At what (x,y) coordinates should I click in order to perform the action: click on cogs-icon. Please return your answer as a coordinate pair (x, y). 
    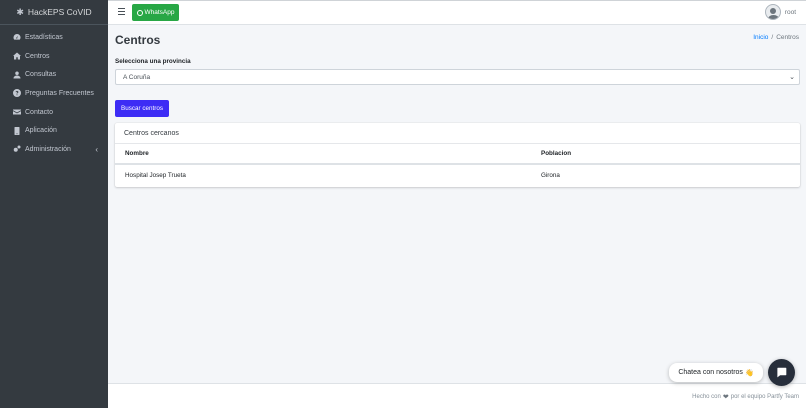
    Looking at the image, I should click on (16, 149).